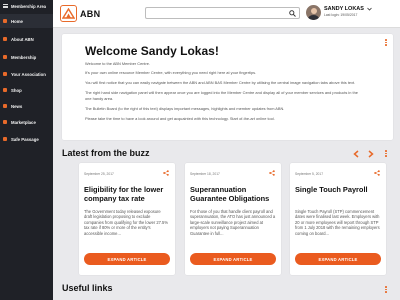  What do you see at coordinates (90, 13) in the screenshot?
I see `logo-text: ABN` at bounding box center [90, 13].